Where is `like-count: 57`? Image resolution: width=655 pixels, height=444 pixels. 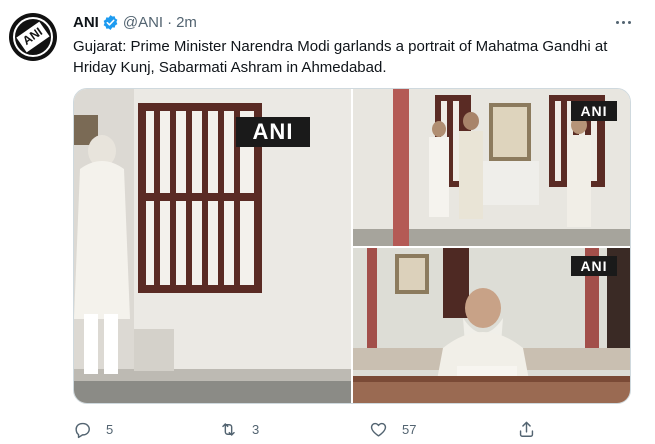
like-count: 57 is located at coordinates (409, 429).